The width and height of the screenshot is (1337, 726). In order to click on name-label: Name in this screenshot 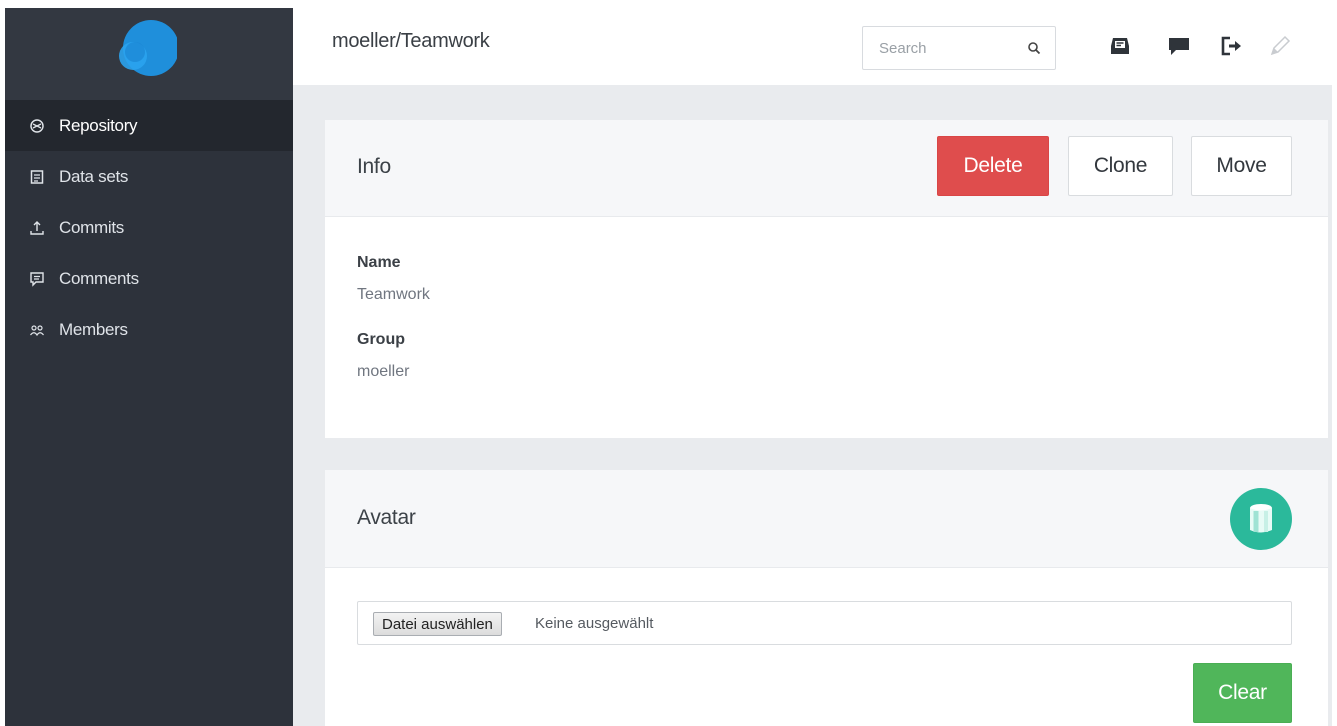, I will do `click(379, 262)`.